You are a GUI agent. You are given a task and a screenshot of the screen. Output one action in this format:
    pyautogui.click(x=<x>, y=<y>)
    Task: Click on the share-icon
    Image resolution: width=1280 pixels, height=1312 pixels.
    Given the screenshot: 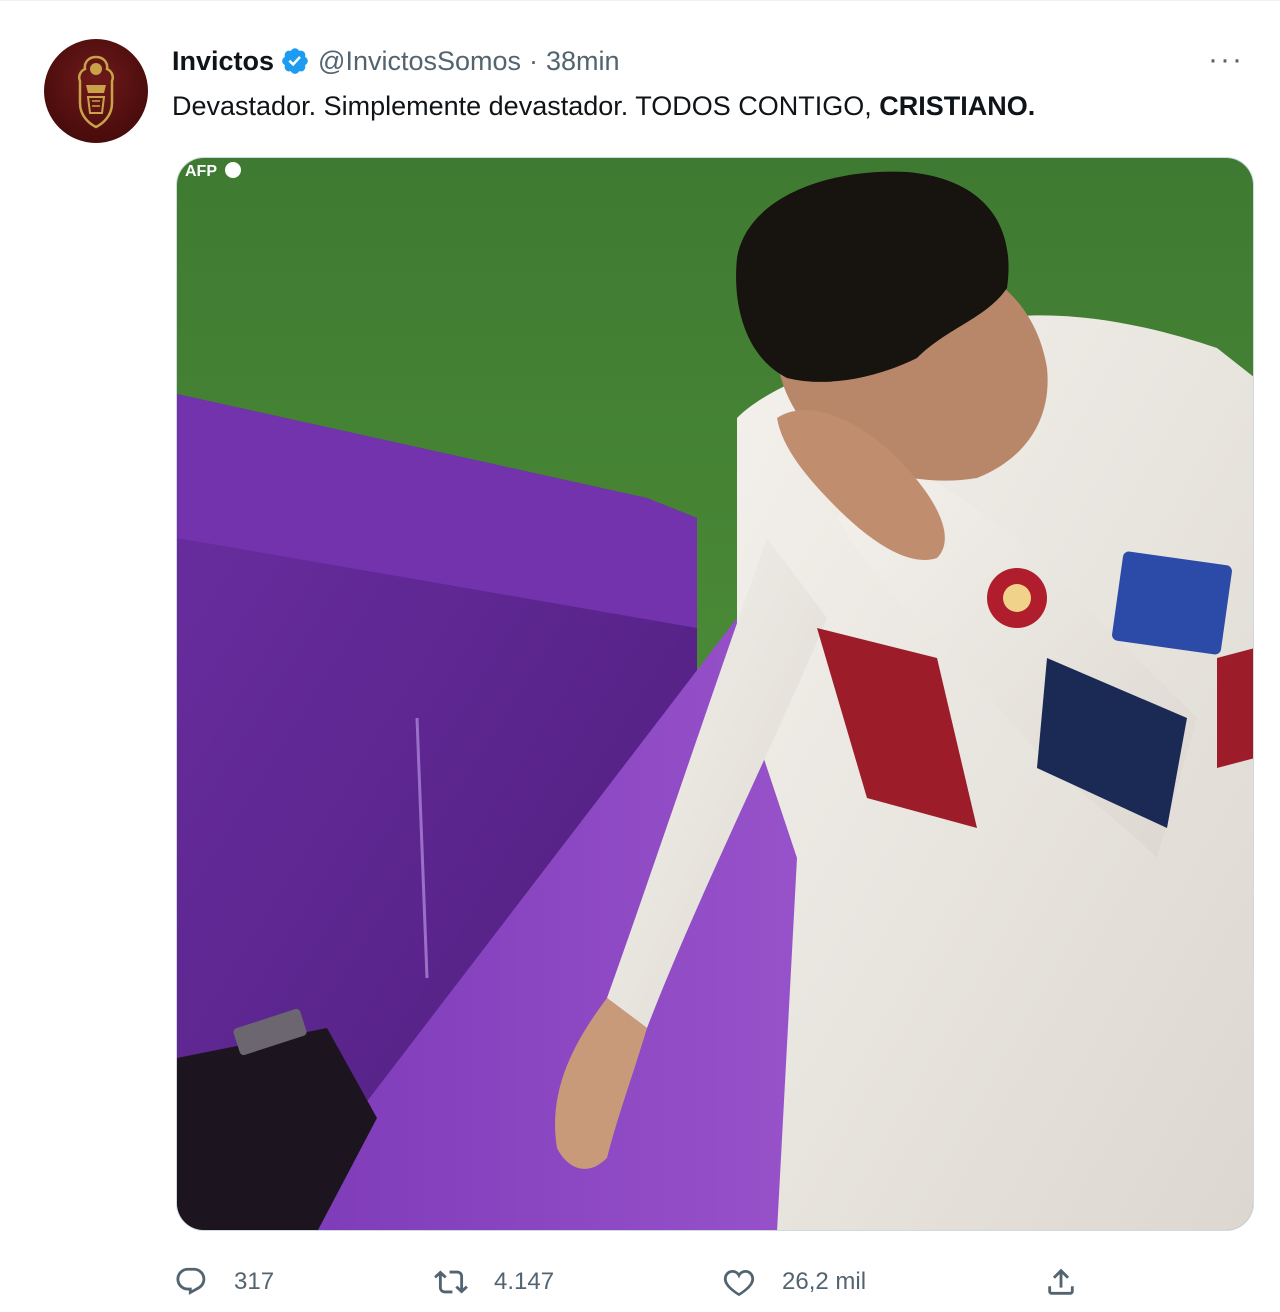 What is the action you would take?
    pyautogui.click(x=1061, y=1281)
    